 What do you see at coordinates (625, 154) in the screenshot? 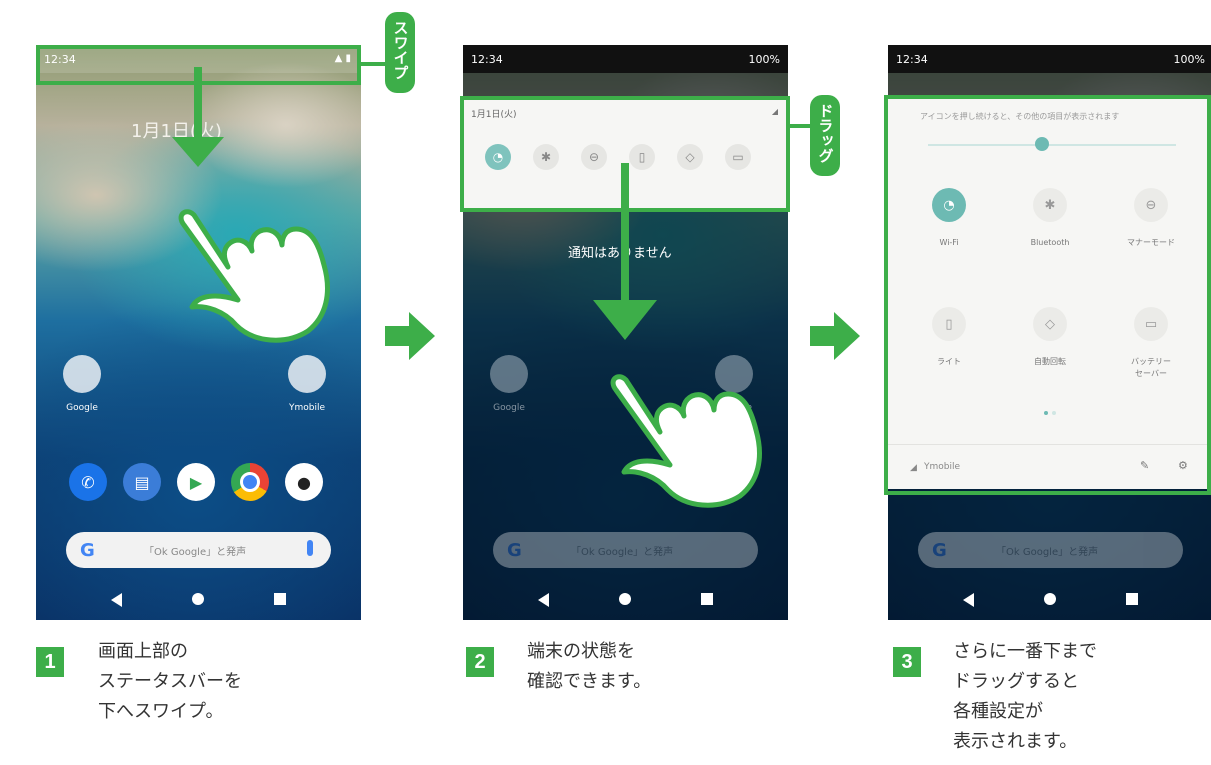
I see `quick-settings-highlight` at bounding box center [625, 154].